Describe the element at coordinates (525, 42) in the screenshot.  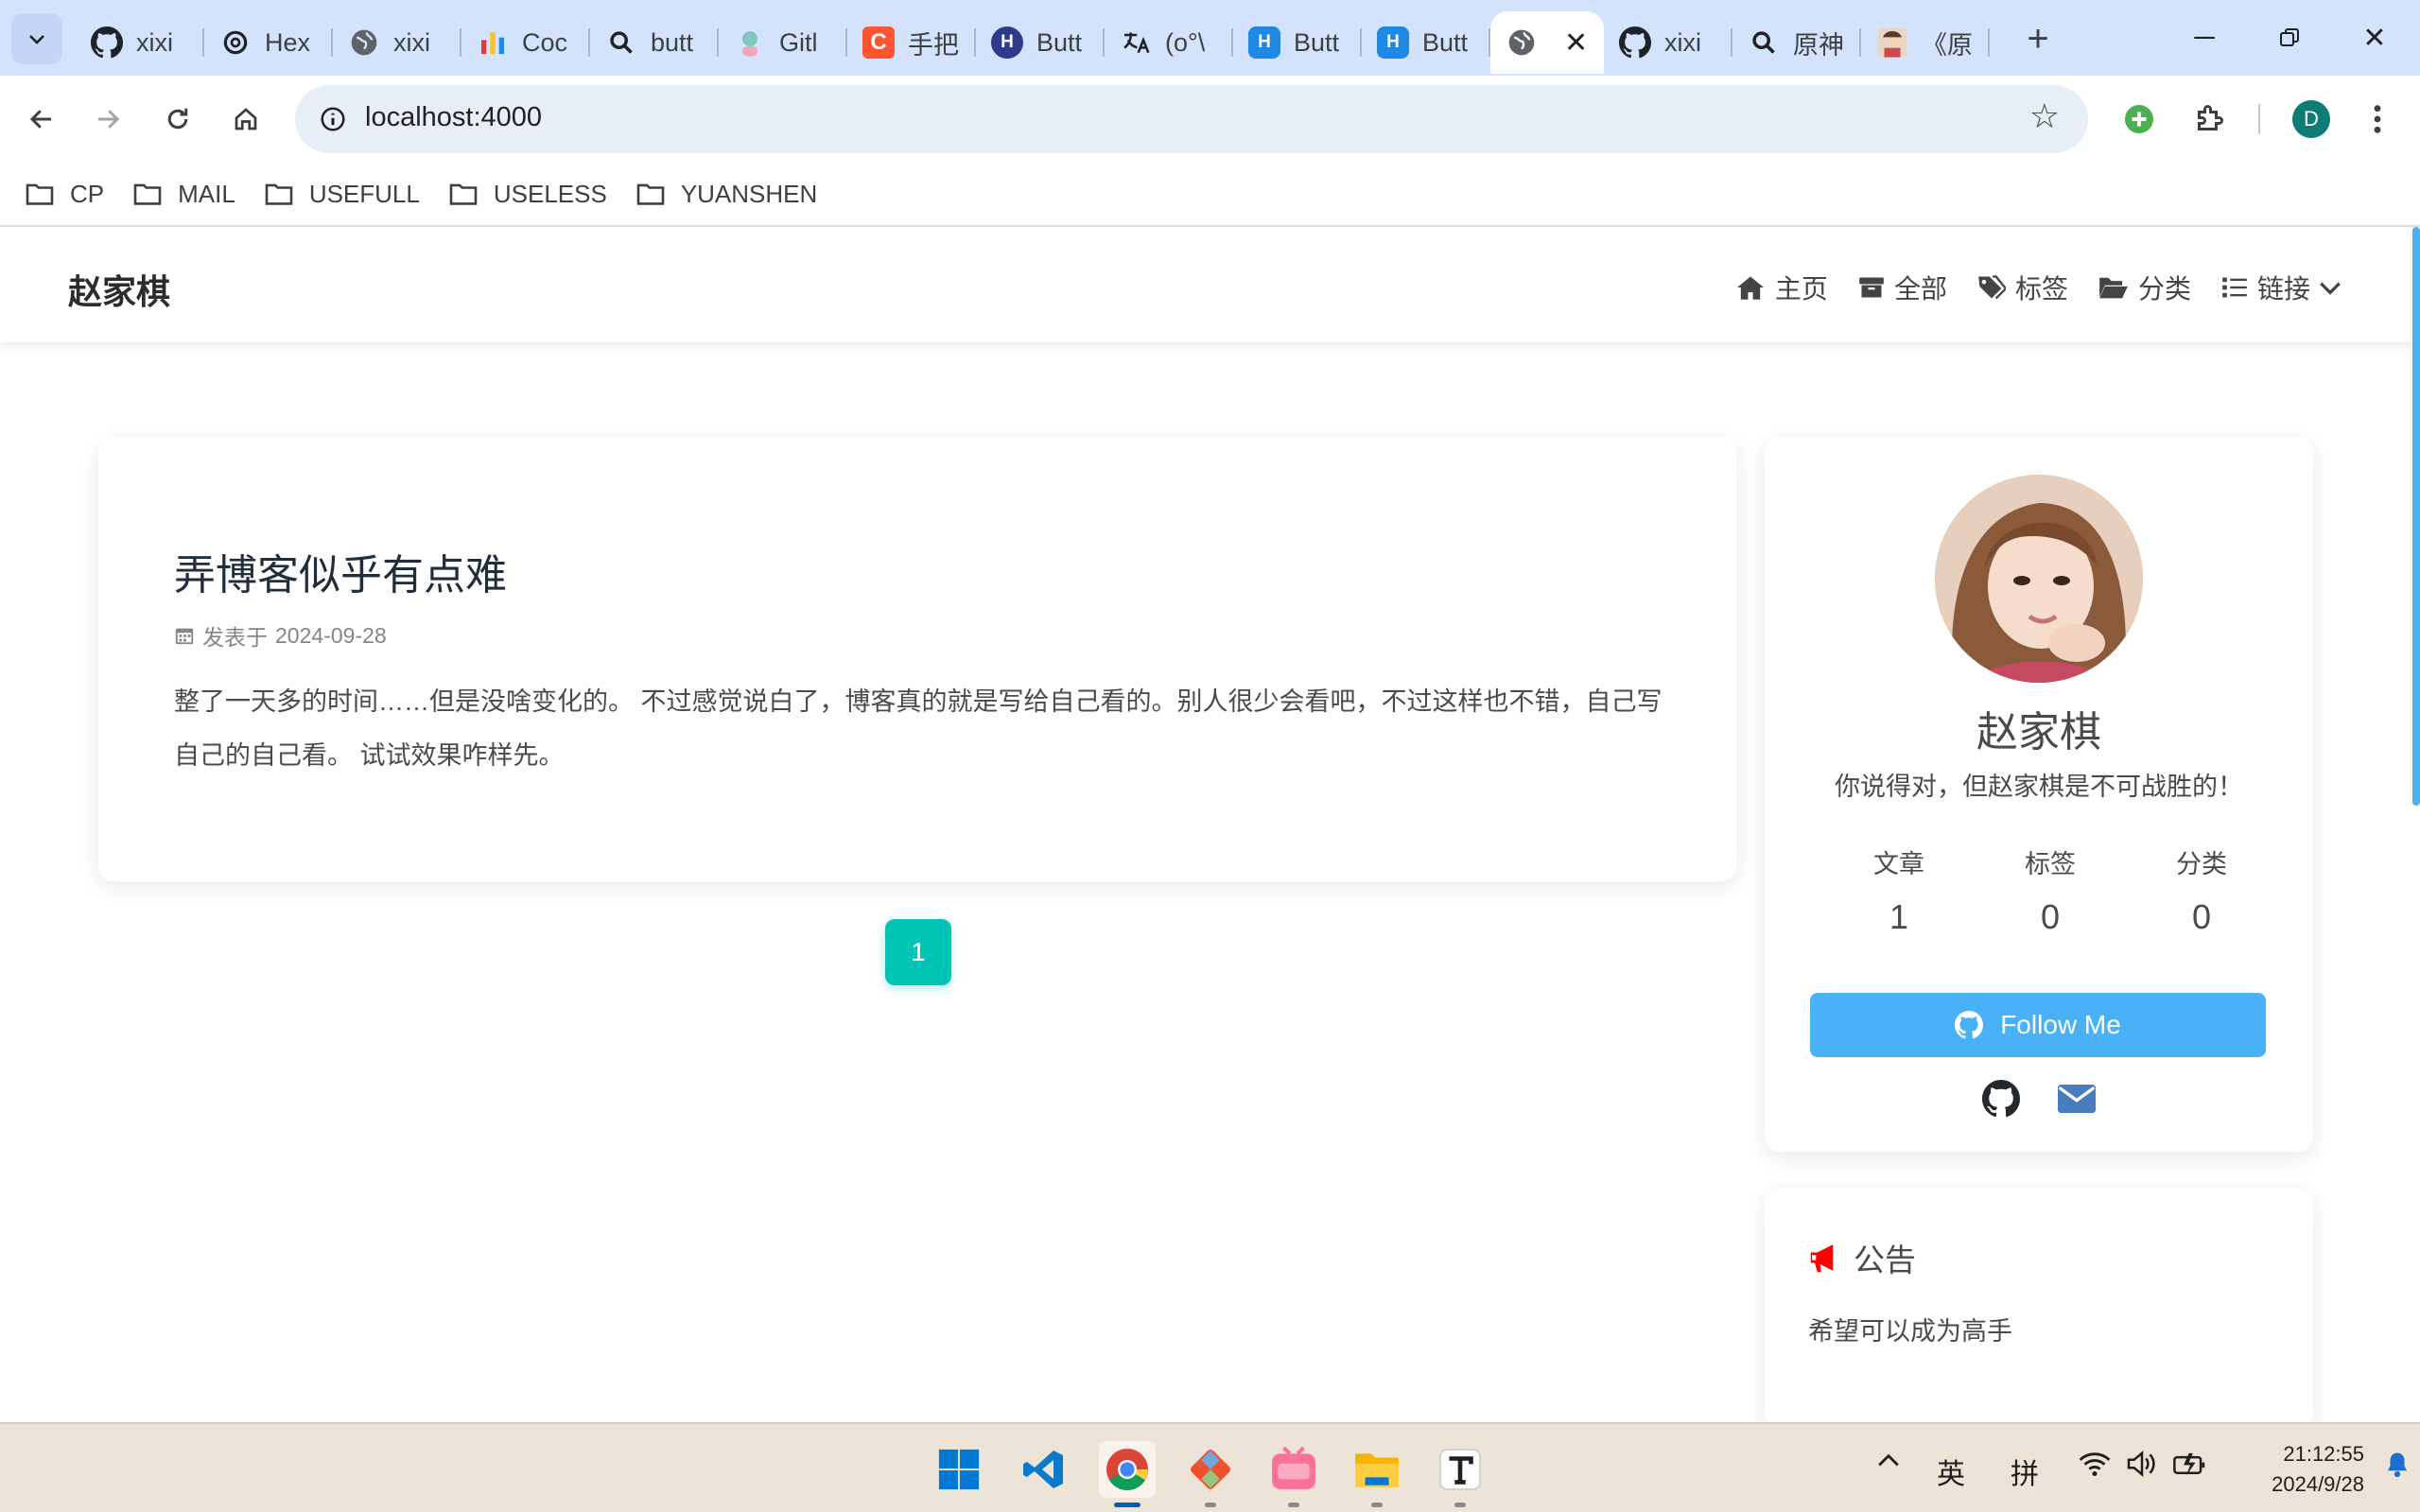
I see `tab: Coc` at that location.